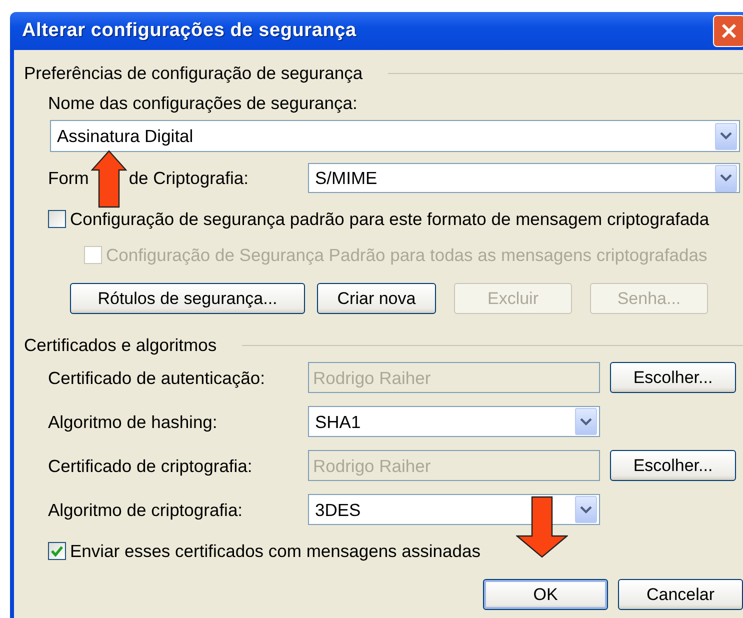 The width and height of the screenshot is (743, 618). Describe the element at coordinates (680, 594) in the screenshot. I see `dialog-button: Cancelar` at that location.